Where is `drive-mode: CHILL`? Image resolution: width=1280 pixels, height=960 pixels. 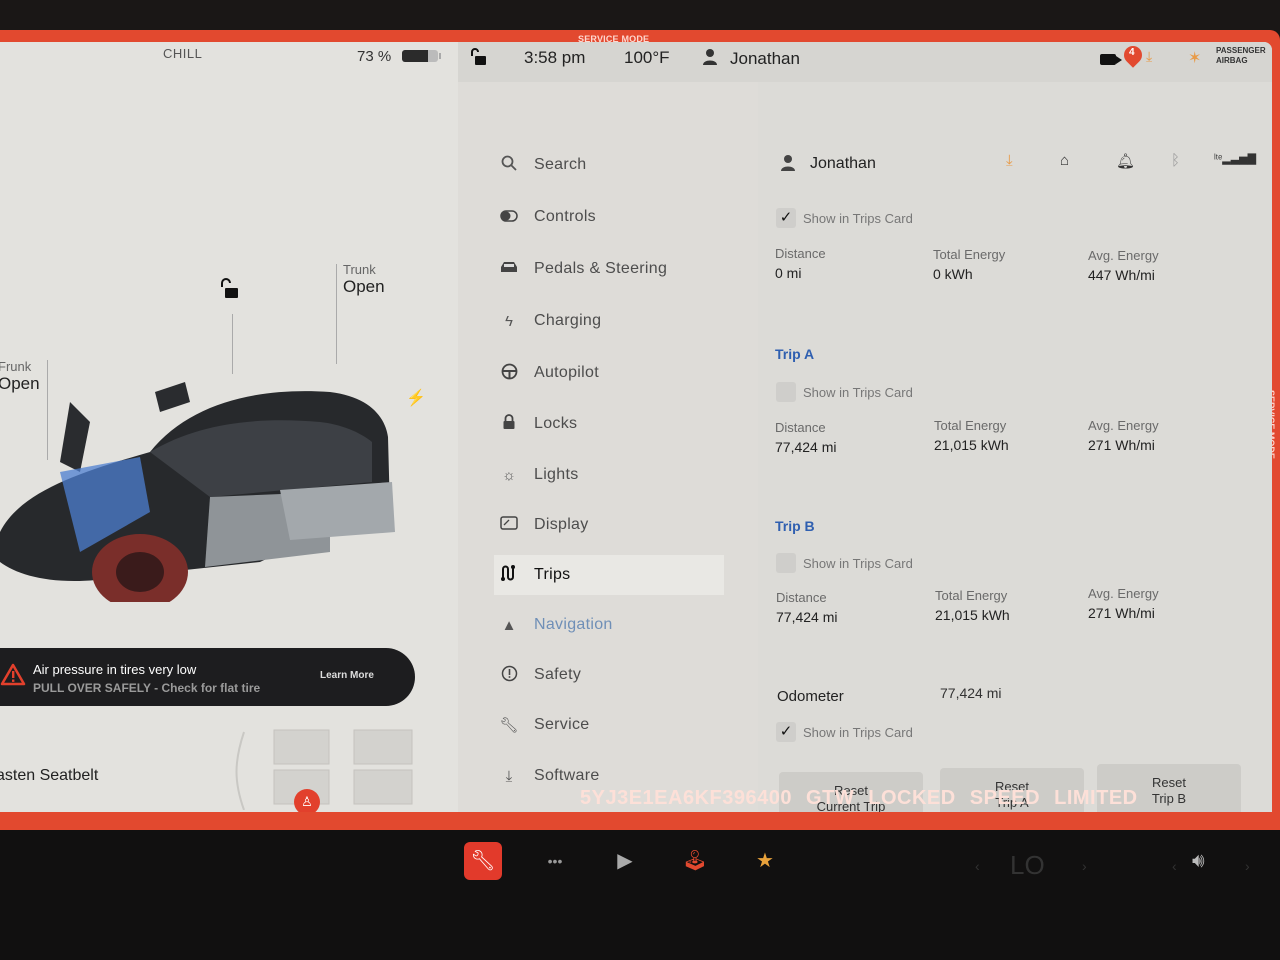 drive-mode: CHILL is located at coordinates (183, 53).